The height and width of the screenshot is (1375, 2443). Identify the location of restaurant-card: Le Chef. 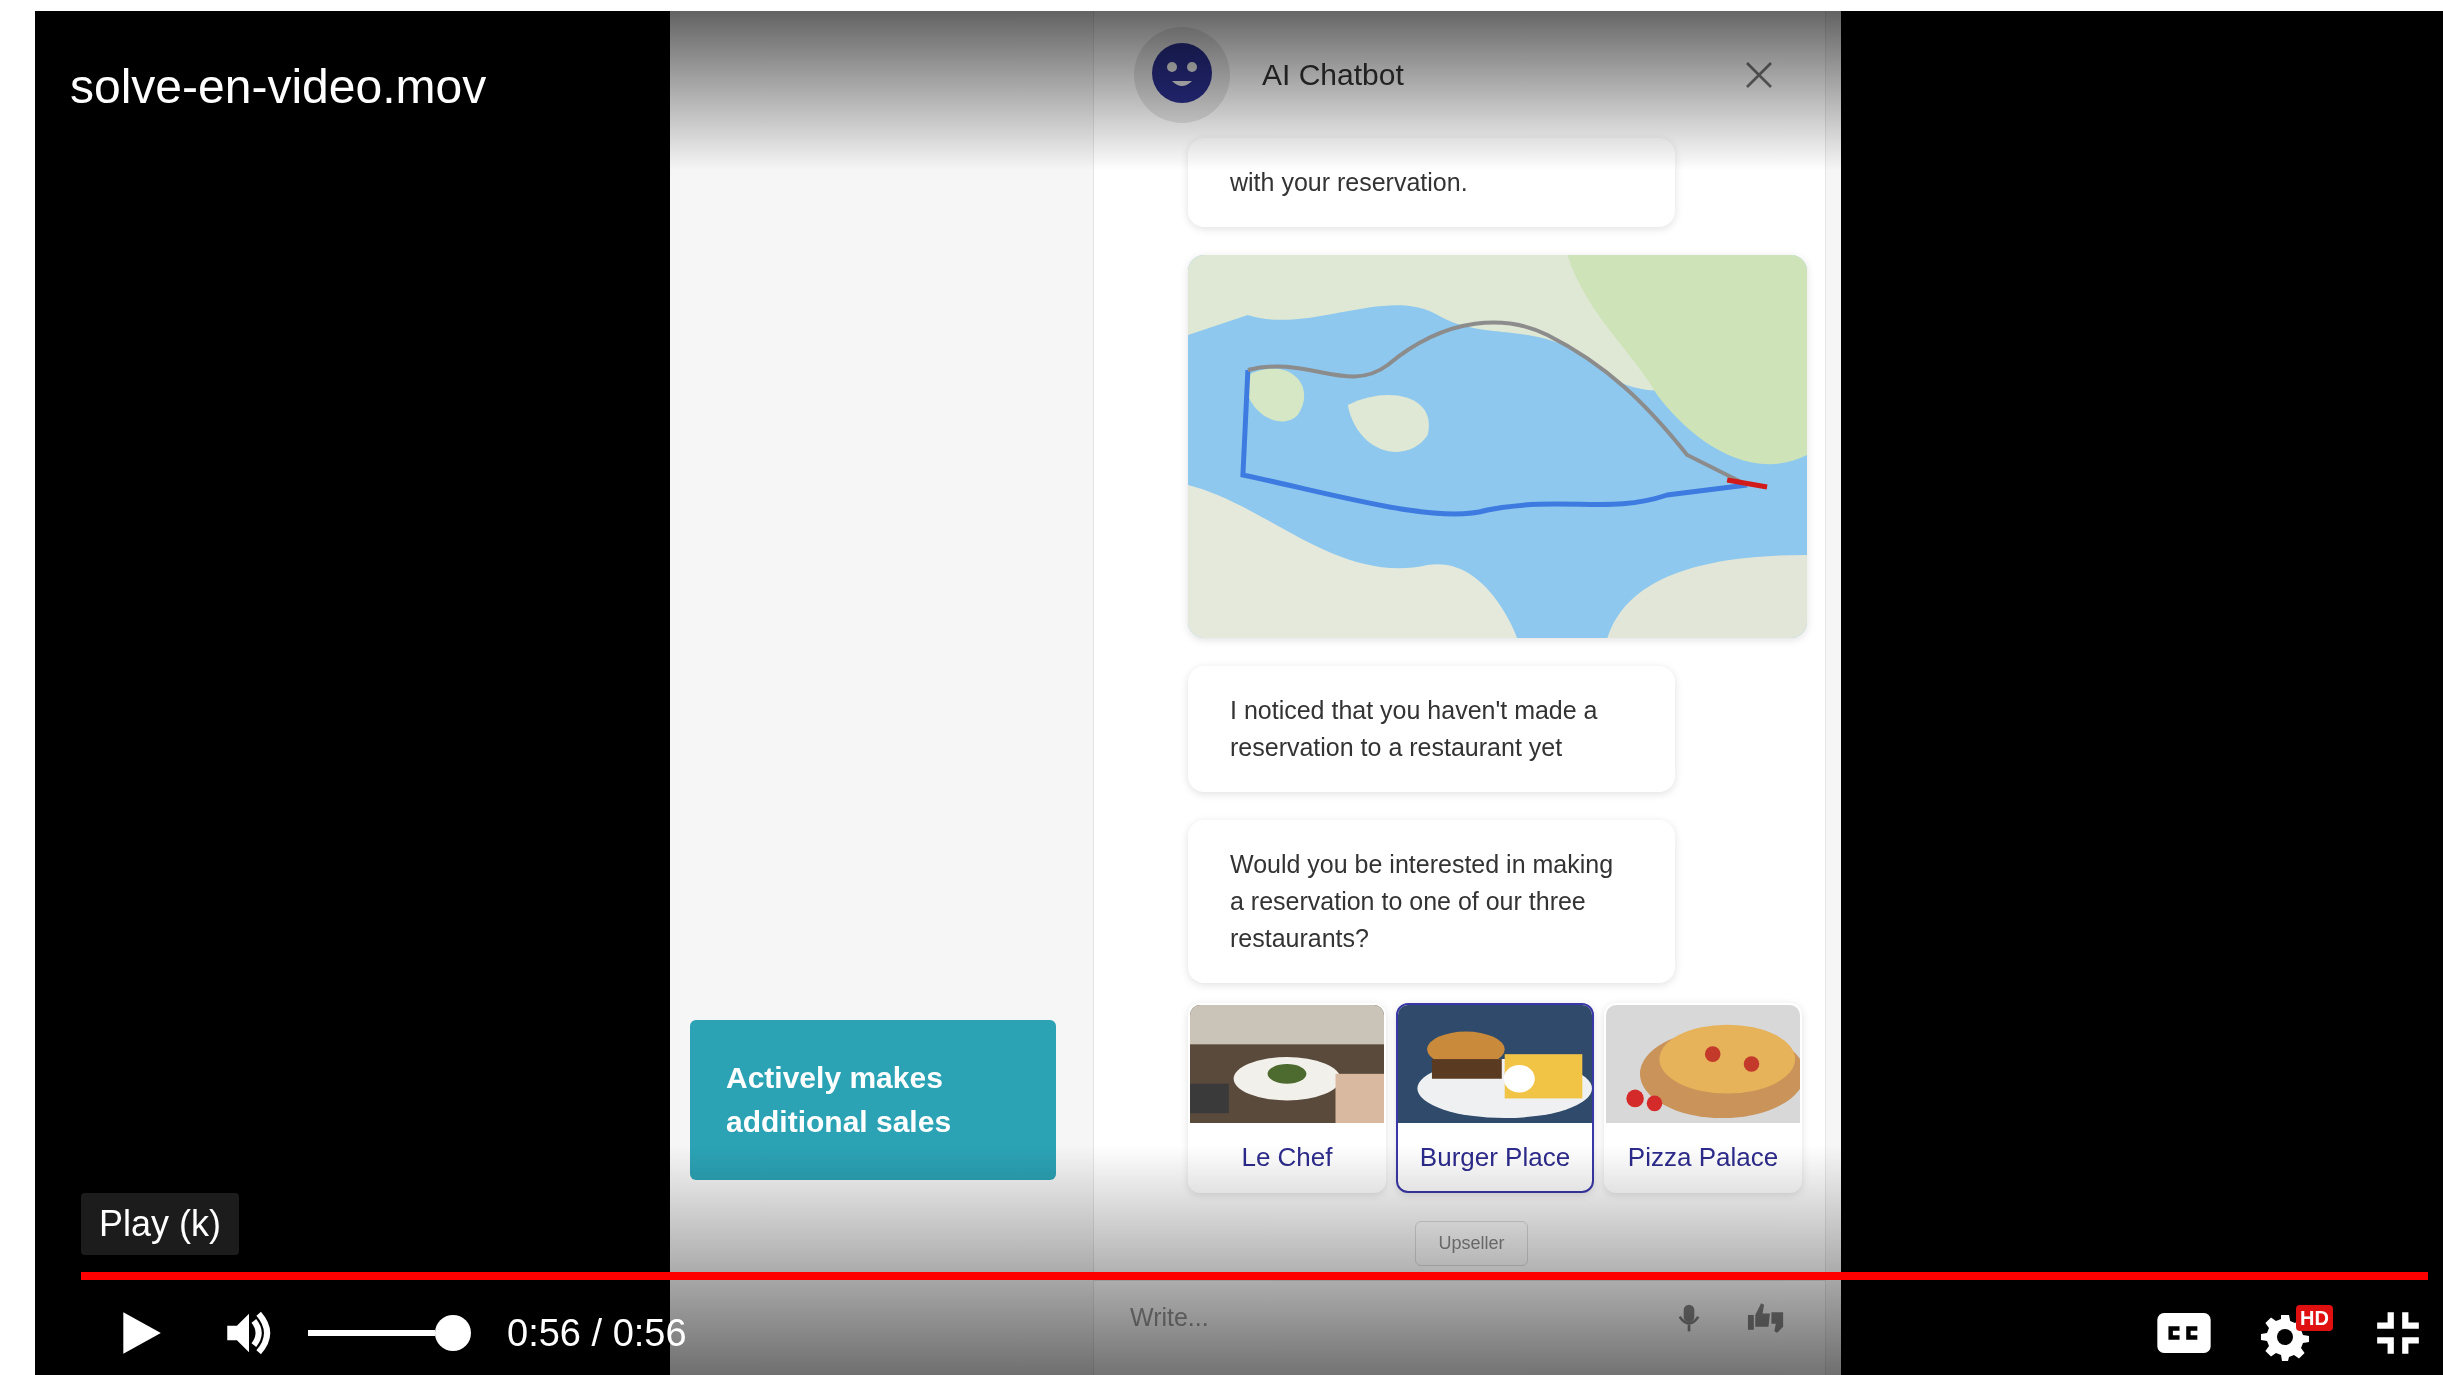
(1287, 1098).